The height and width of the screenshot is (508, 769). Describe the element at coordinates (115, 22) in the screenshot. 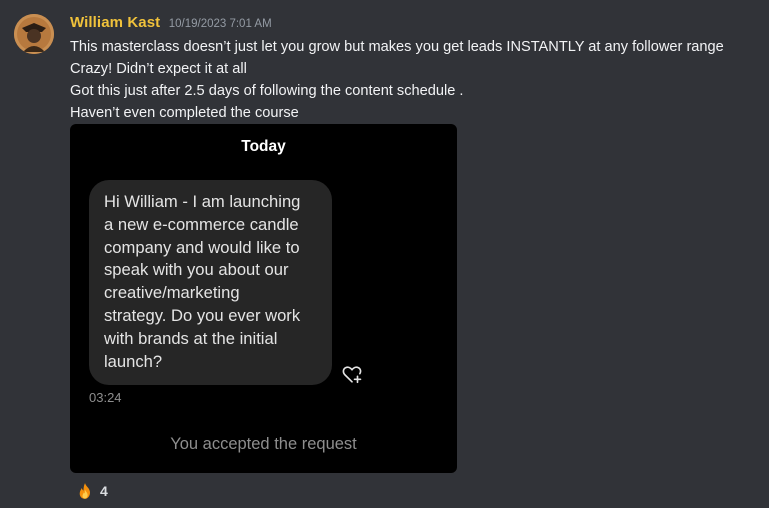

I see `username: William Kast` at that location.